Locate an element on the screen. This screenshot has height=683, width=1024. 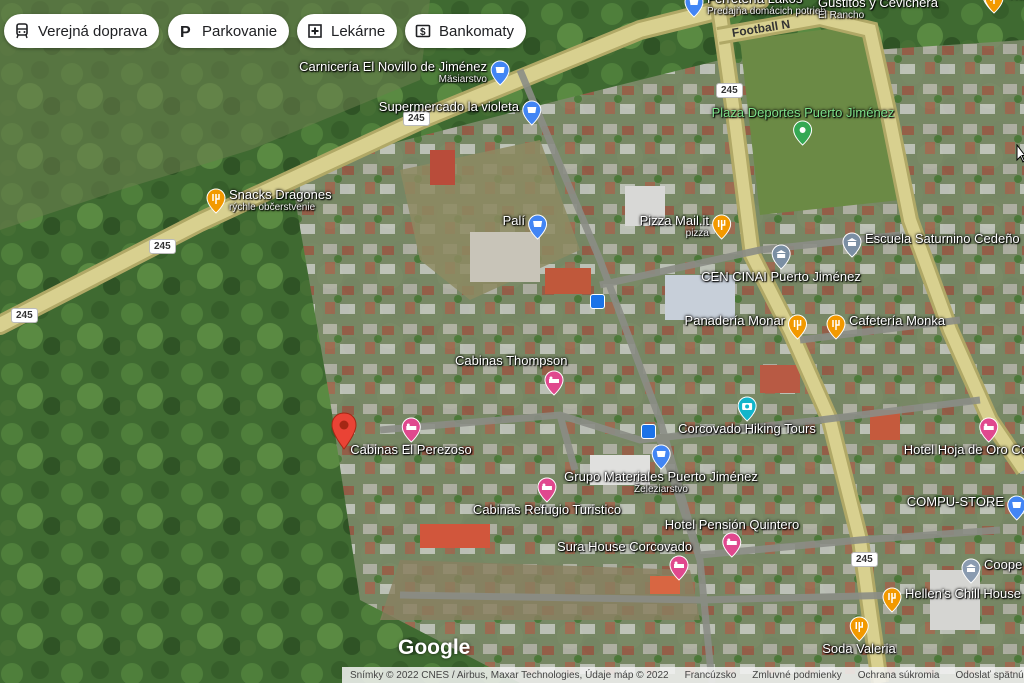
poi-panader-a-monar: Panadería Monar is located at coordinates (746, 327).